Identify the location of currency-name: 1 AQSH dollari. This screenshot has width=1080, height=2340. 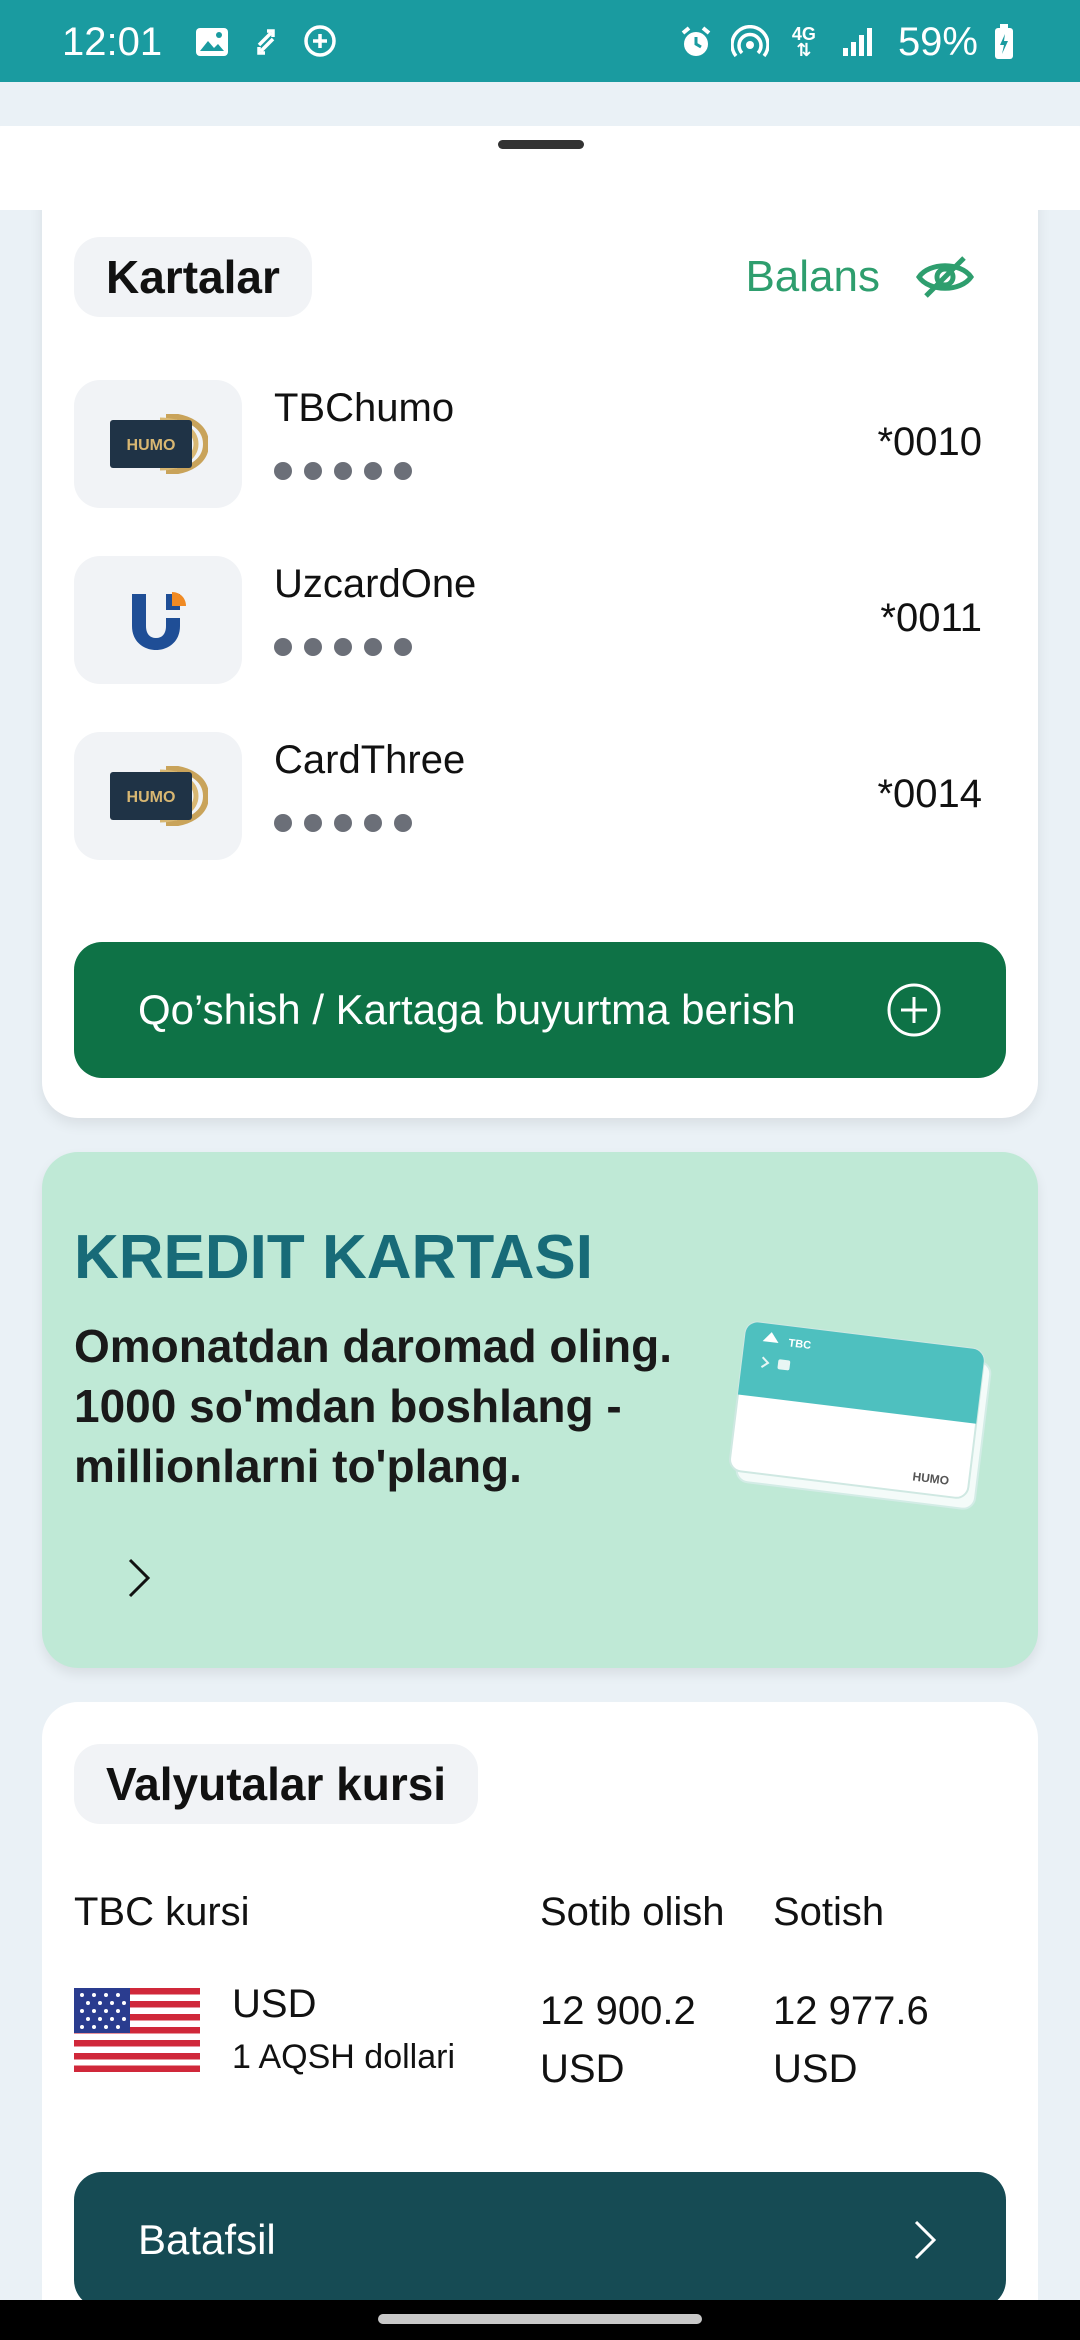
(343, 2057).